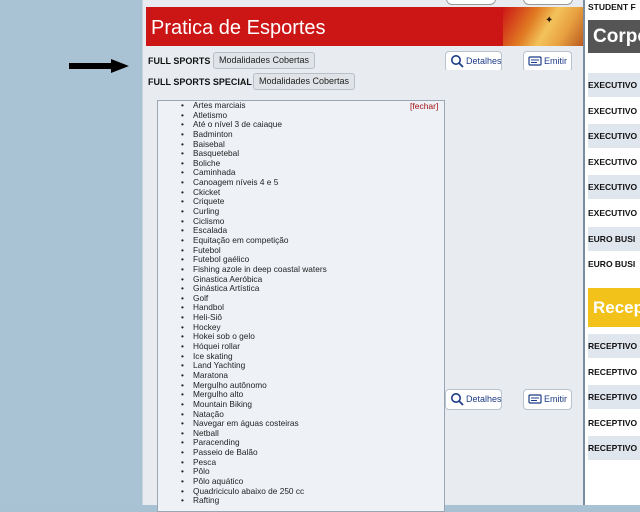 This screenshot has height=512, width=640. What do you see at coordinates (312, 462) in the screenshot?
I see `sport-list-item: Pesca` at bounding box center [312, 462].